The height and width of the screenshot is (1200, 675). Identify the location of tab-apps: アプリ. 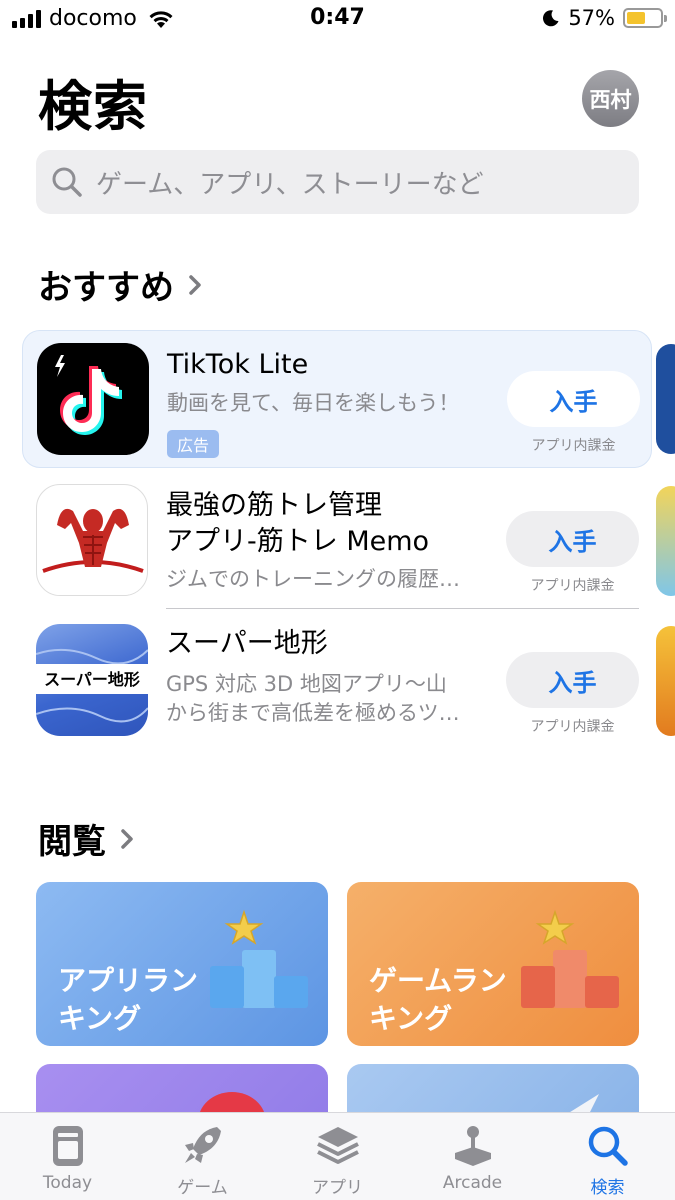
(337, 1156).